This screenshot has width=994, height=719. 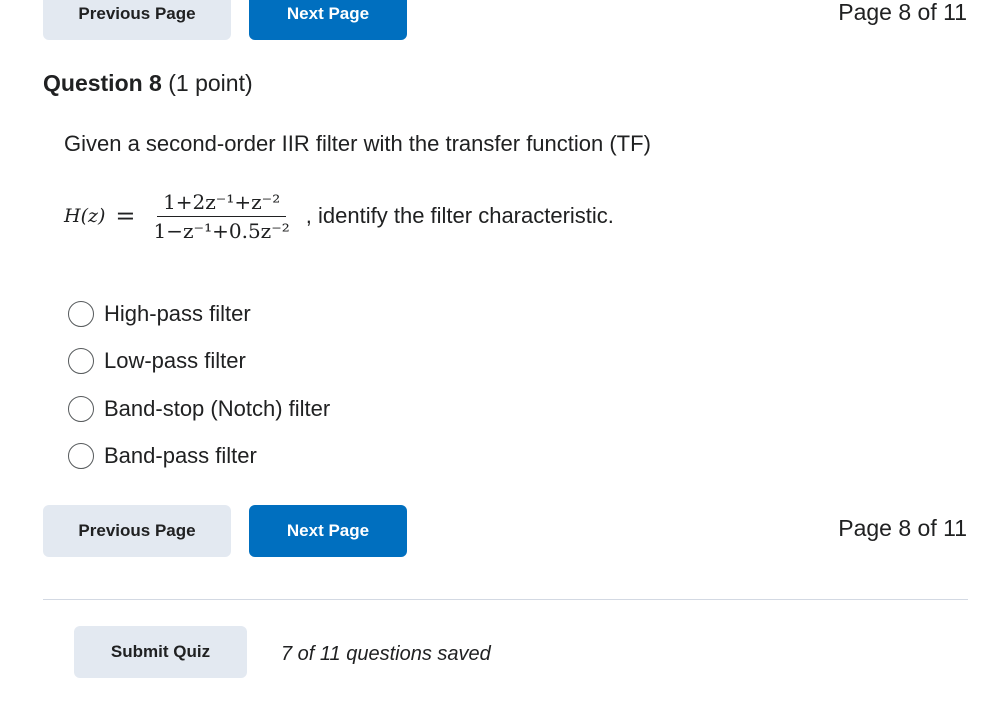 I want to click on formula-equals: =, so click(x=125, y=216).